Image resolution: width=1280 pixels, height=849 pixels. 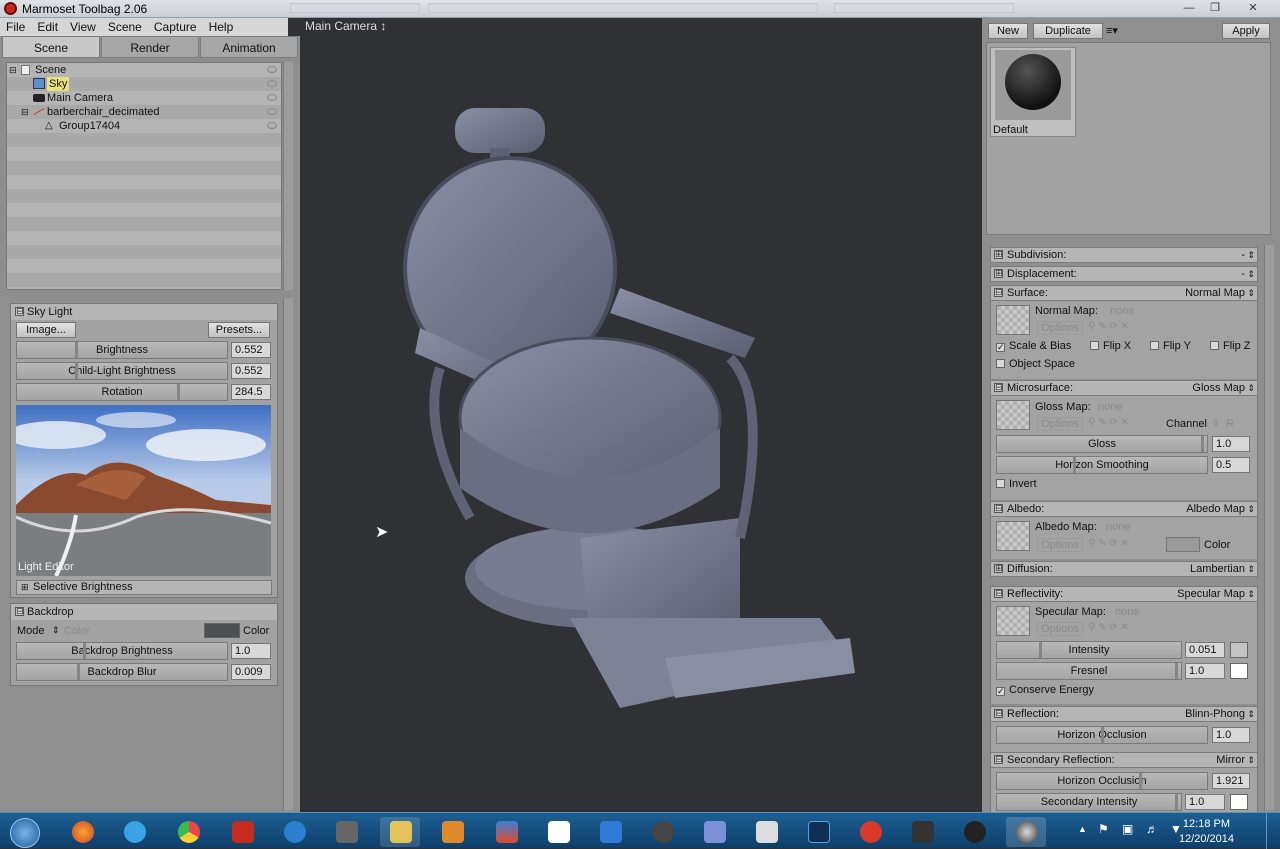 I want to click on diffusion-section: ⊞ Diffusion: Lambertian ⇕, so click(x=1124, y=569).